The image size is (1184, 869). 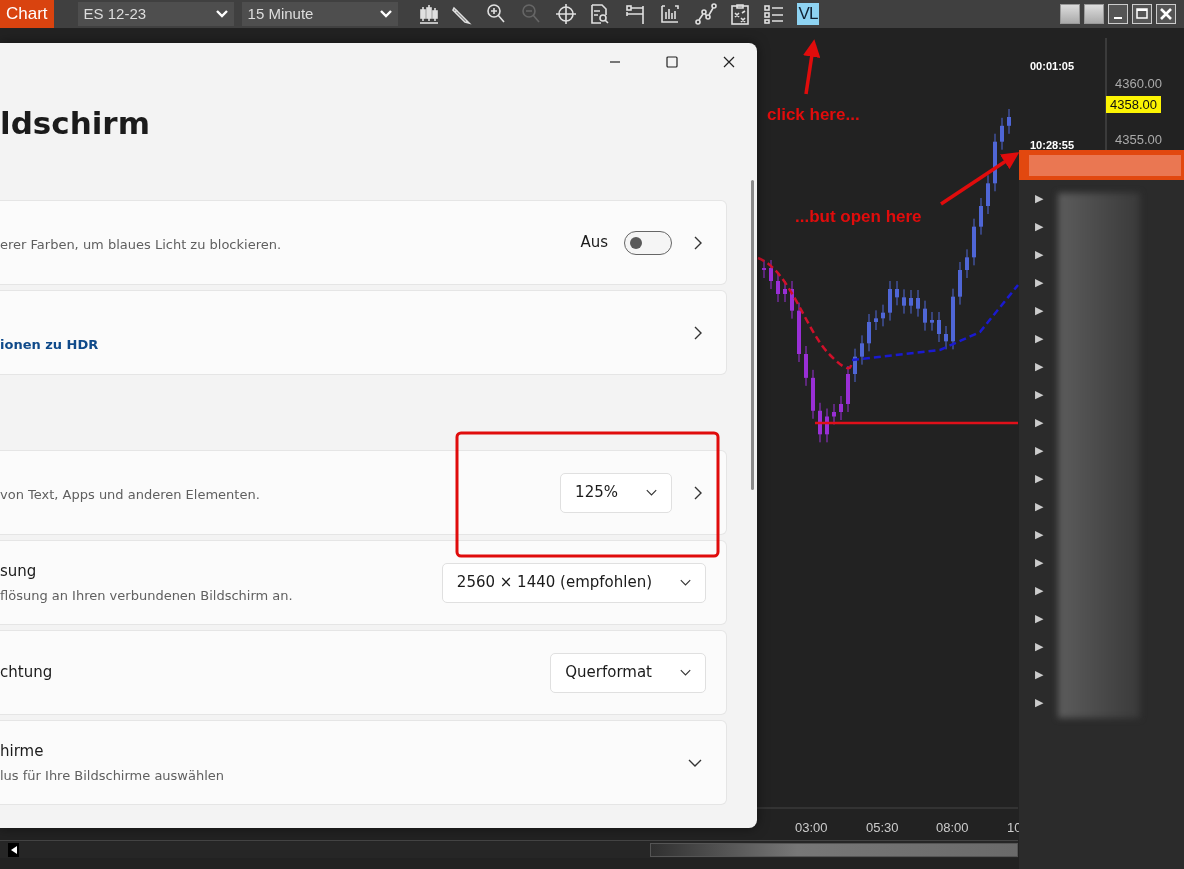 I want to click on crosshair-icon, so click(x=565, y=14).